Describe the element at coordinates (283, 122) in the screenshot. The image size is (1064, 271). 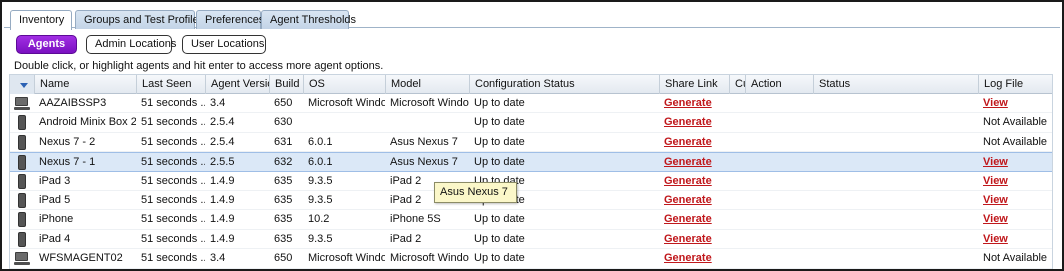
I see `cell-build: 630` at that location.